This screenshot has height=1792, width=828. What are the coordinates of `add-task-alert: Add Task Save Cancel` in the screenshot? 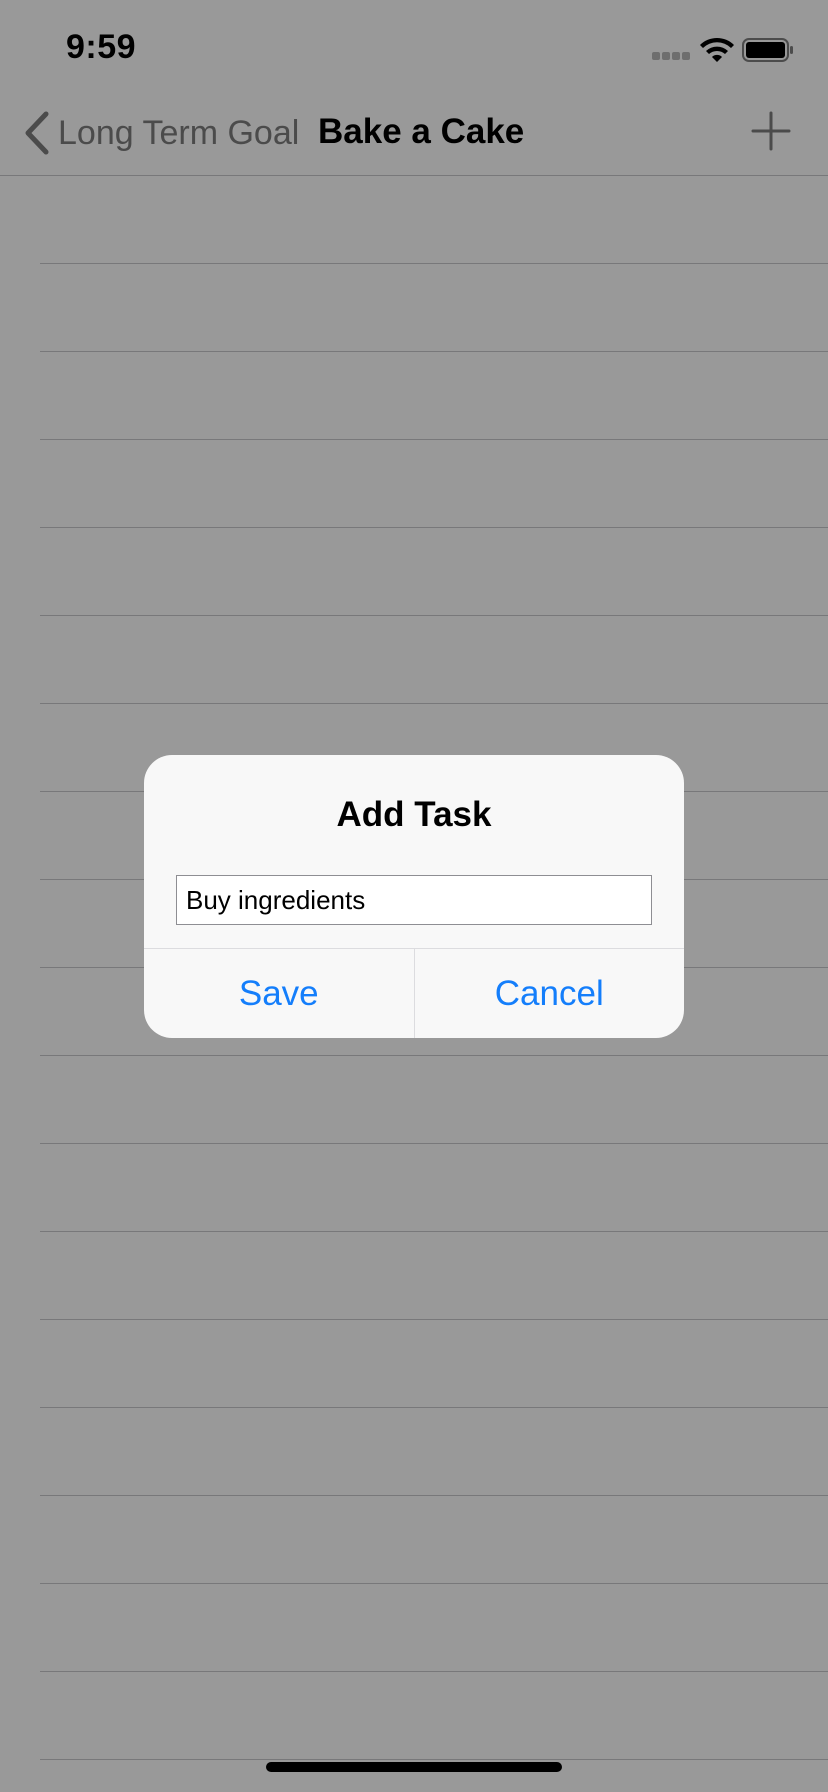 It's located at (414, 896).